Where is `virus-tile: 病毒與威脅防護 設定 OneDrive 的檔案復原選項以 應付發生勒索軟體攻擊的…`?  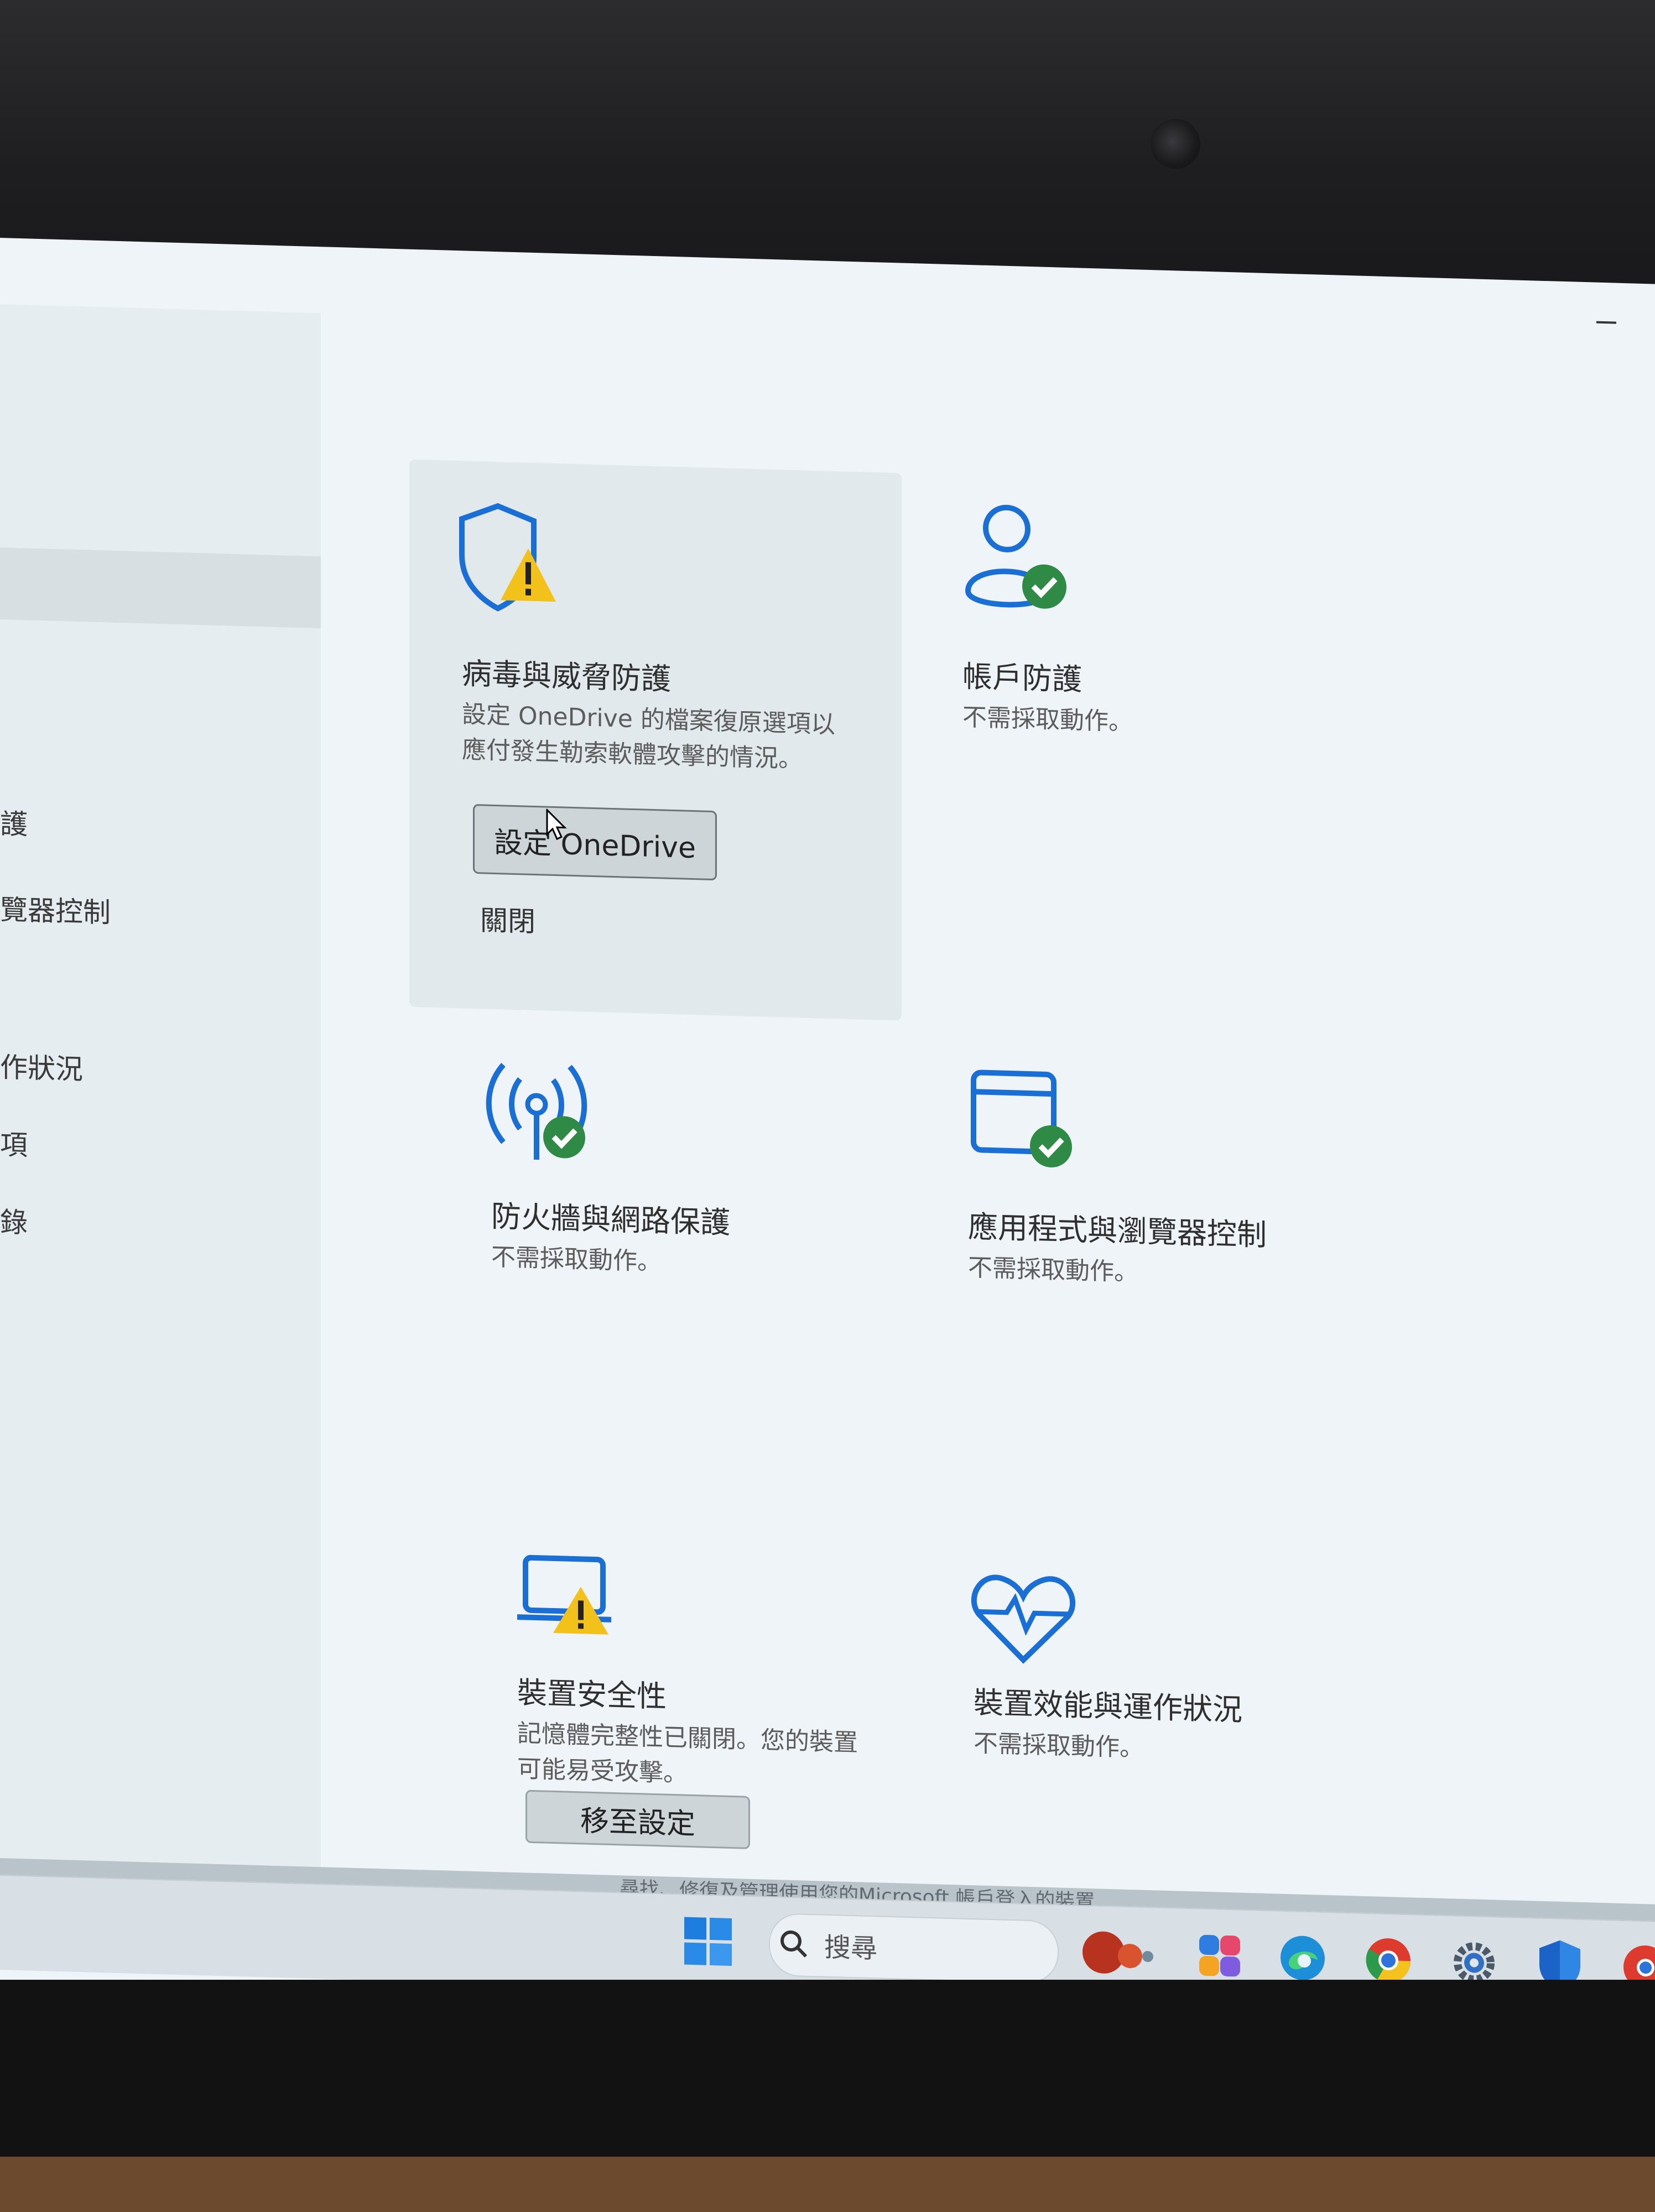
virus-tile: 病毒與威脅防護 設定 OneDrive 的檔案復原選項以 應付發生勒索軟體攻擊的… is located at coordinates (648, 714).